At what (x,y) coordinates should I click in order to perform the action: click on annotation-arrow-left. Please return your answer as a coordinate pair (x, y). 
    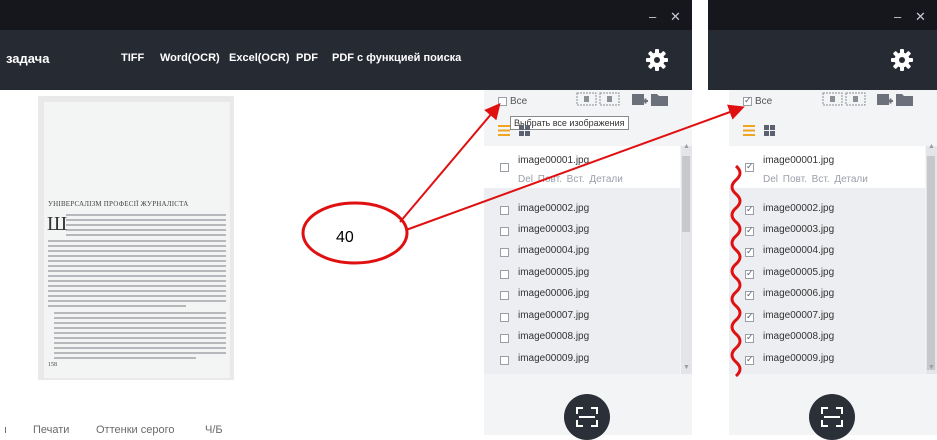
    Looking at the image, I should click on (450, 162).